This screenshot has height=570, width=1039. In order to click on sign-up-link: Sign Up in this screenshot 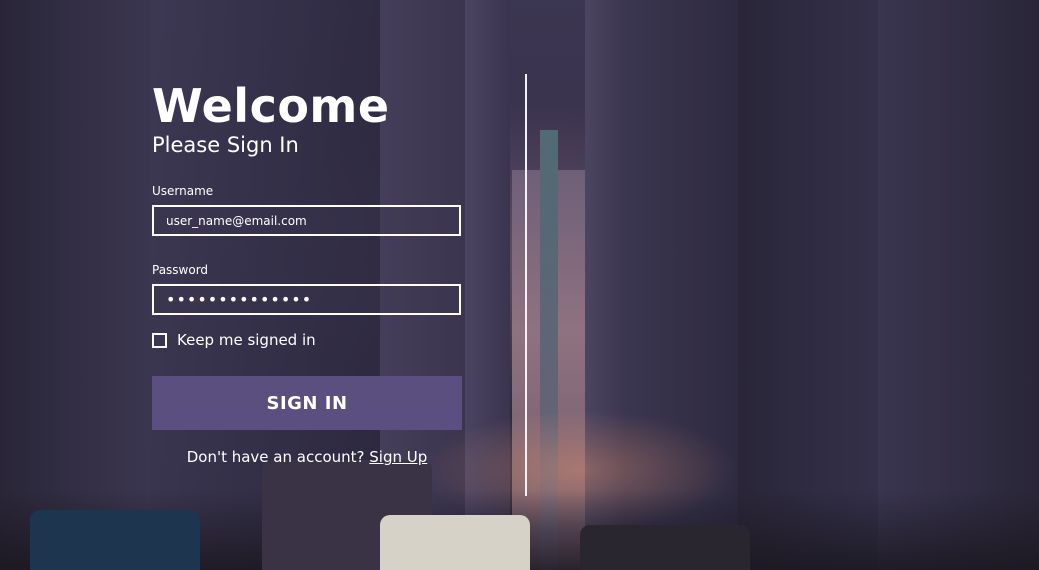, I will do `click(398, 457)`.